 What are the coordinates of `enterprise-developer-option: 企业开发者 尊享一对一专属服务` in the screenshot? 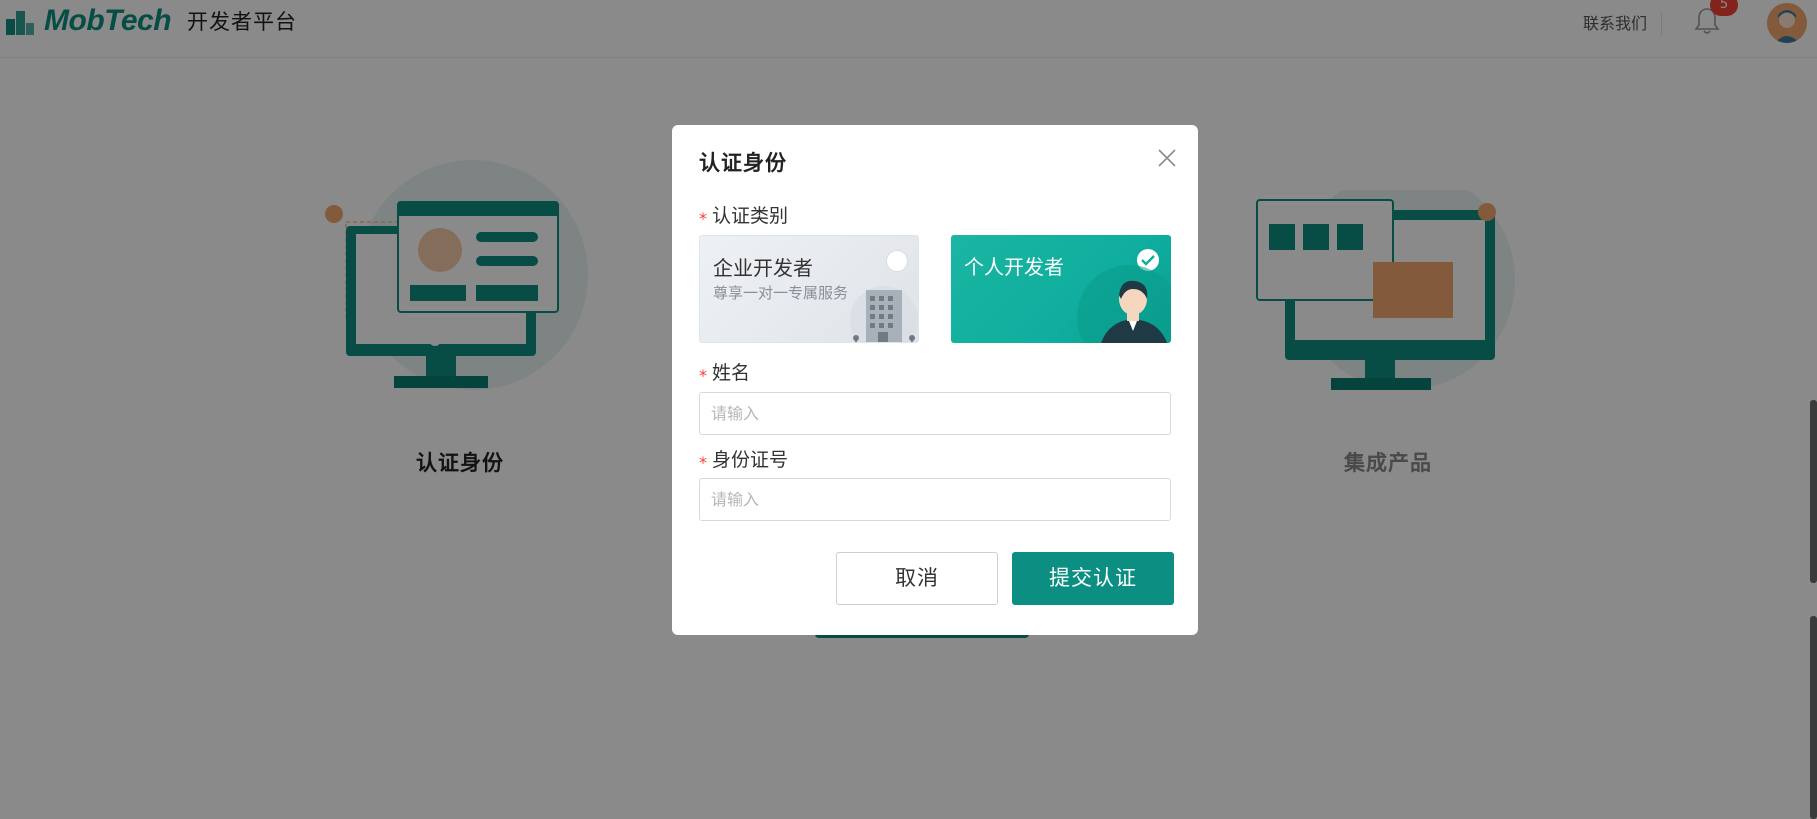 It's located at (809, 289).